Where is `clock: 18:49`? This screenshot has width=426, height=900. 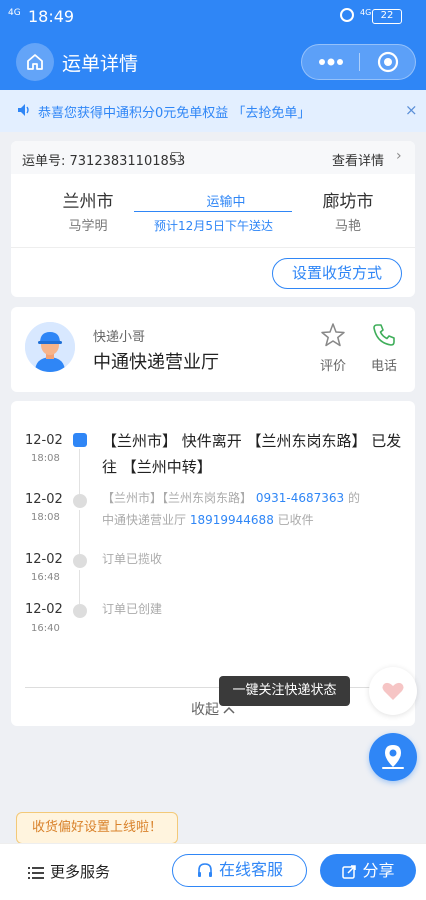
clock: 18:49 is located at coordinates (51, 16).